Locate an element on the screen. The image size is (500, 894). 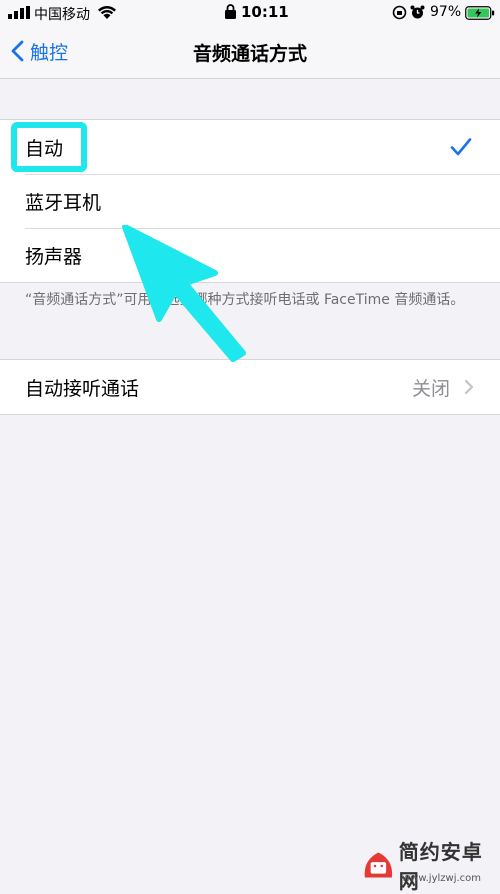
cellular-signal-icon is located at coordinates (19, 12).